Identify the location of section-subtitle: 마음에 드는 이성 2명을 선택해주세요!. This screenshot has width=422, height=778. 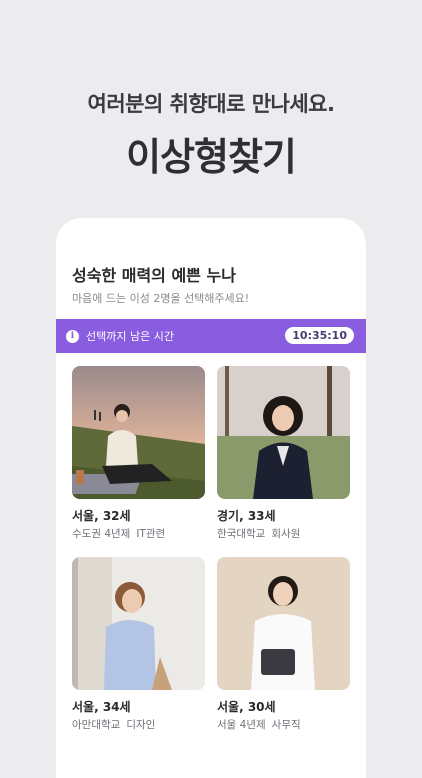
(161, 298).